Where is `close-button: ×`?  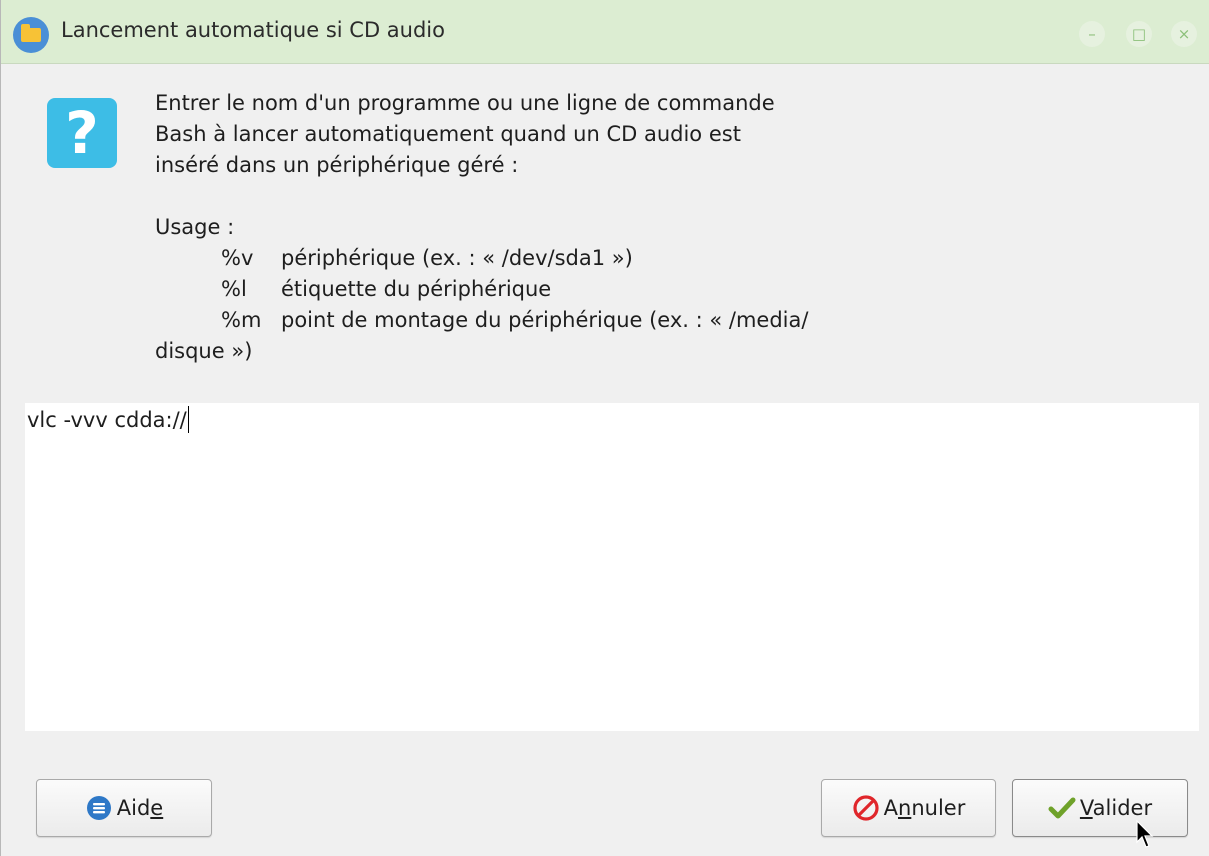 close-button: × is located at coordinates (1184, 34).